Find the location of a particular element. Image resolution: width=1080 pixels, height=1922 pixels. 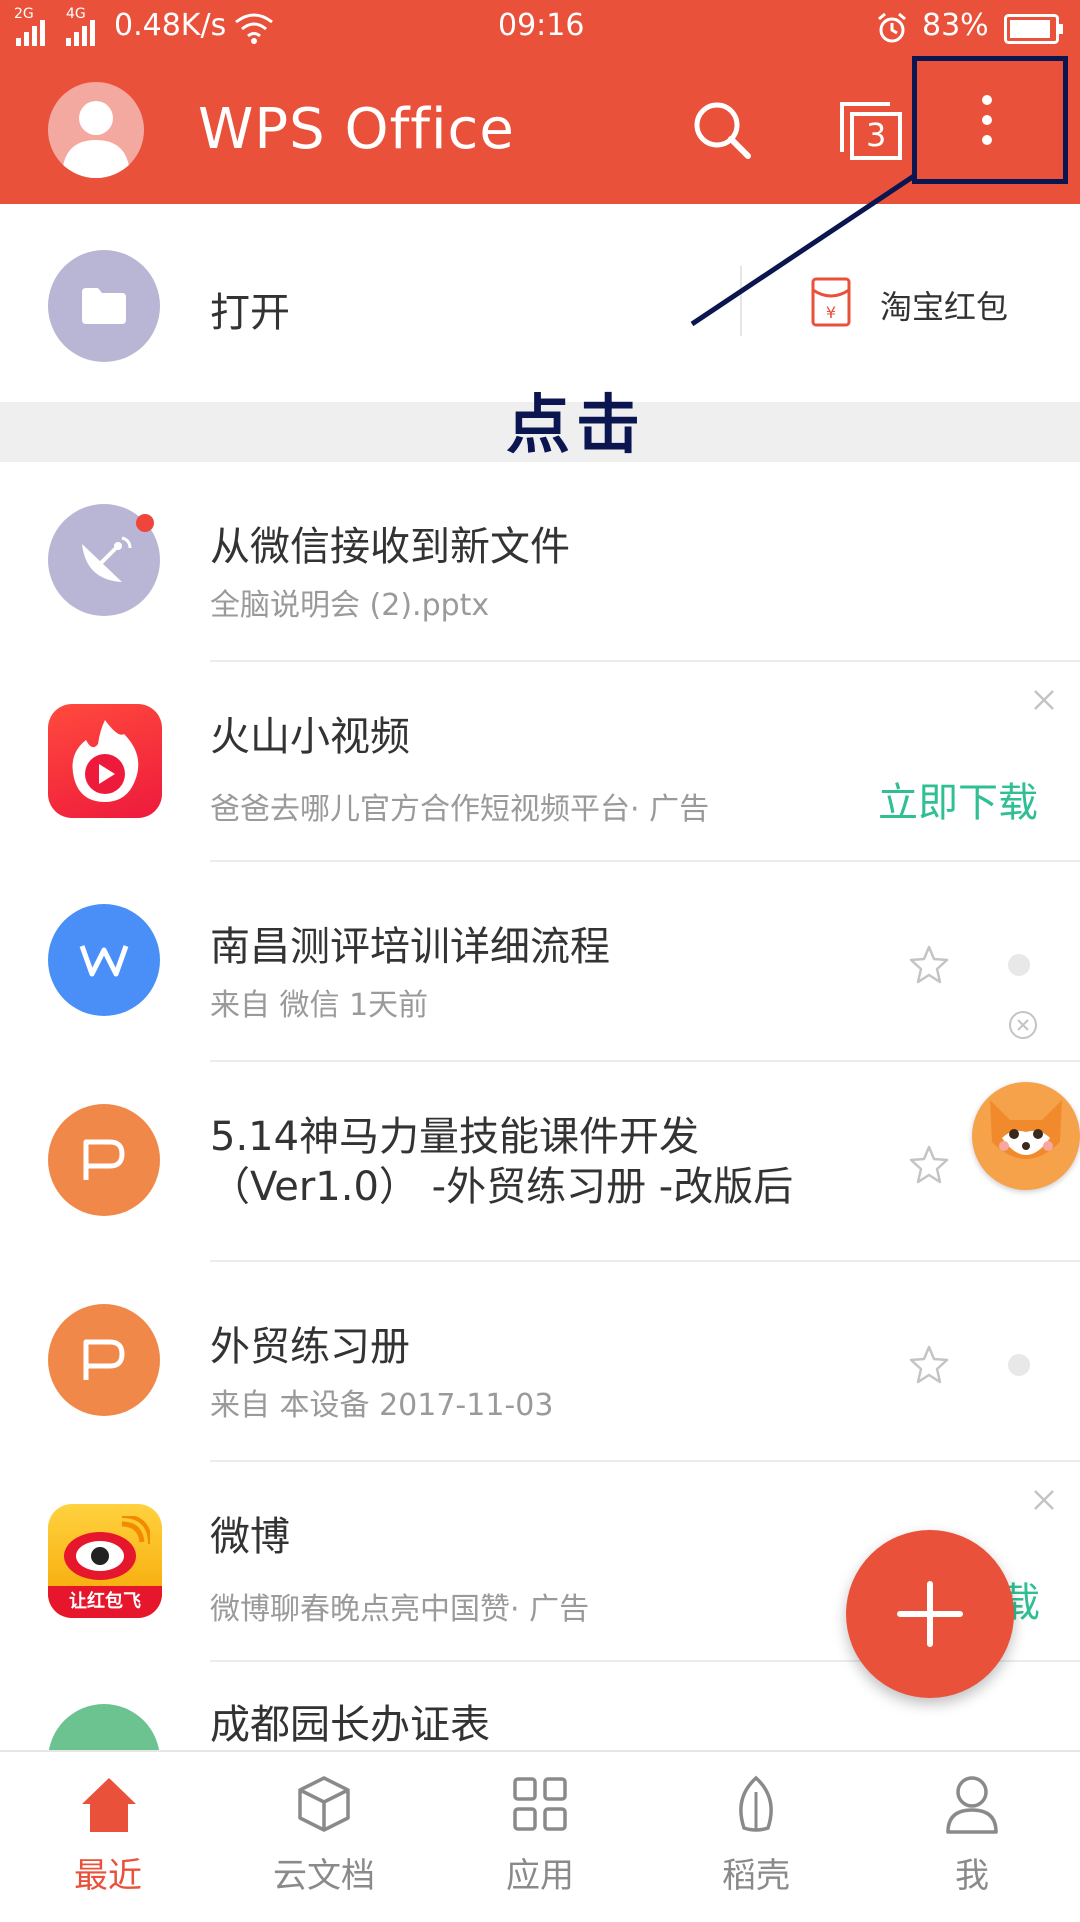

file-subtitle: 全脑说明会 (2).pptx is located at coordinates (350, 605).